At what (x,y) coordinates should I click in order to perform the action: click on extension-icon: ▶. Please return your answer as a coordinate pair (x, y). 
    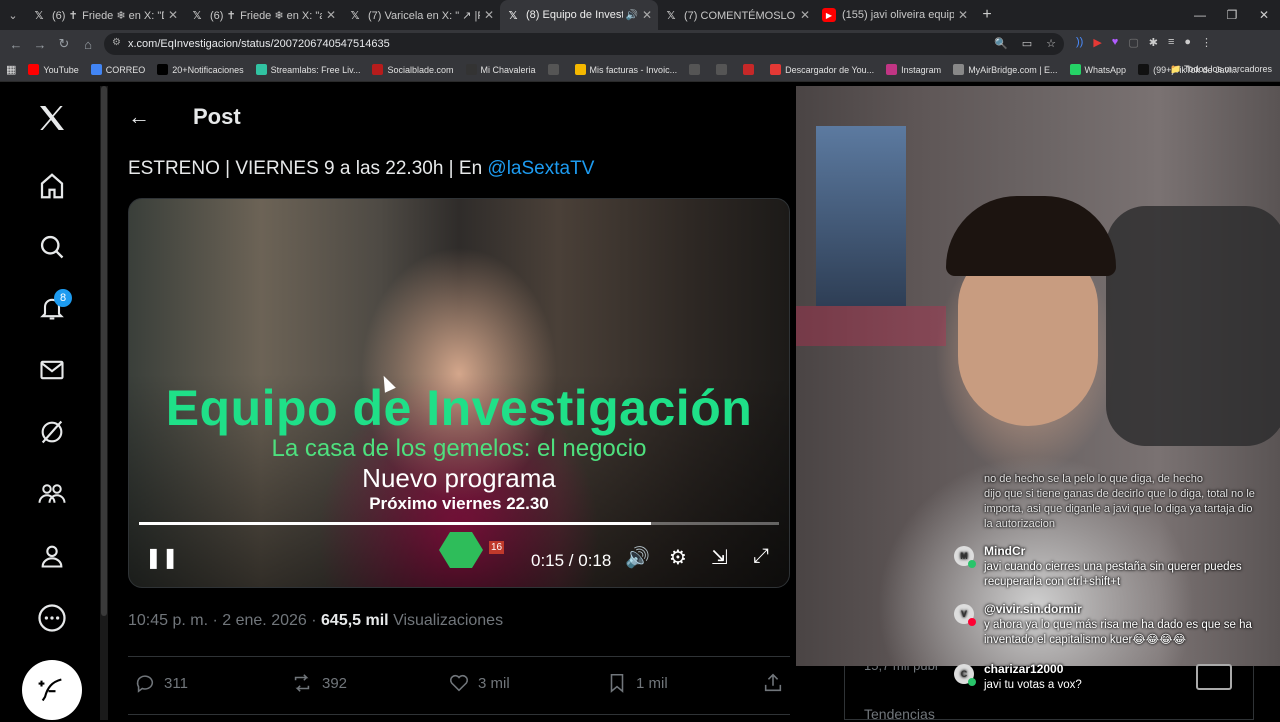
    Looking at the image, I should click on (1097, 42).